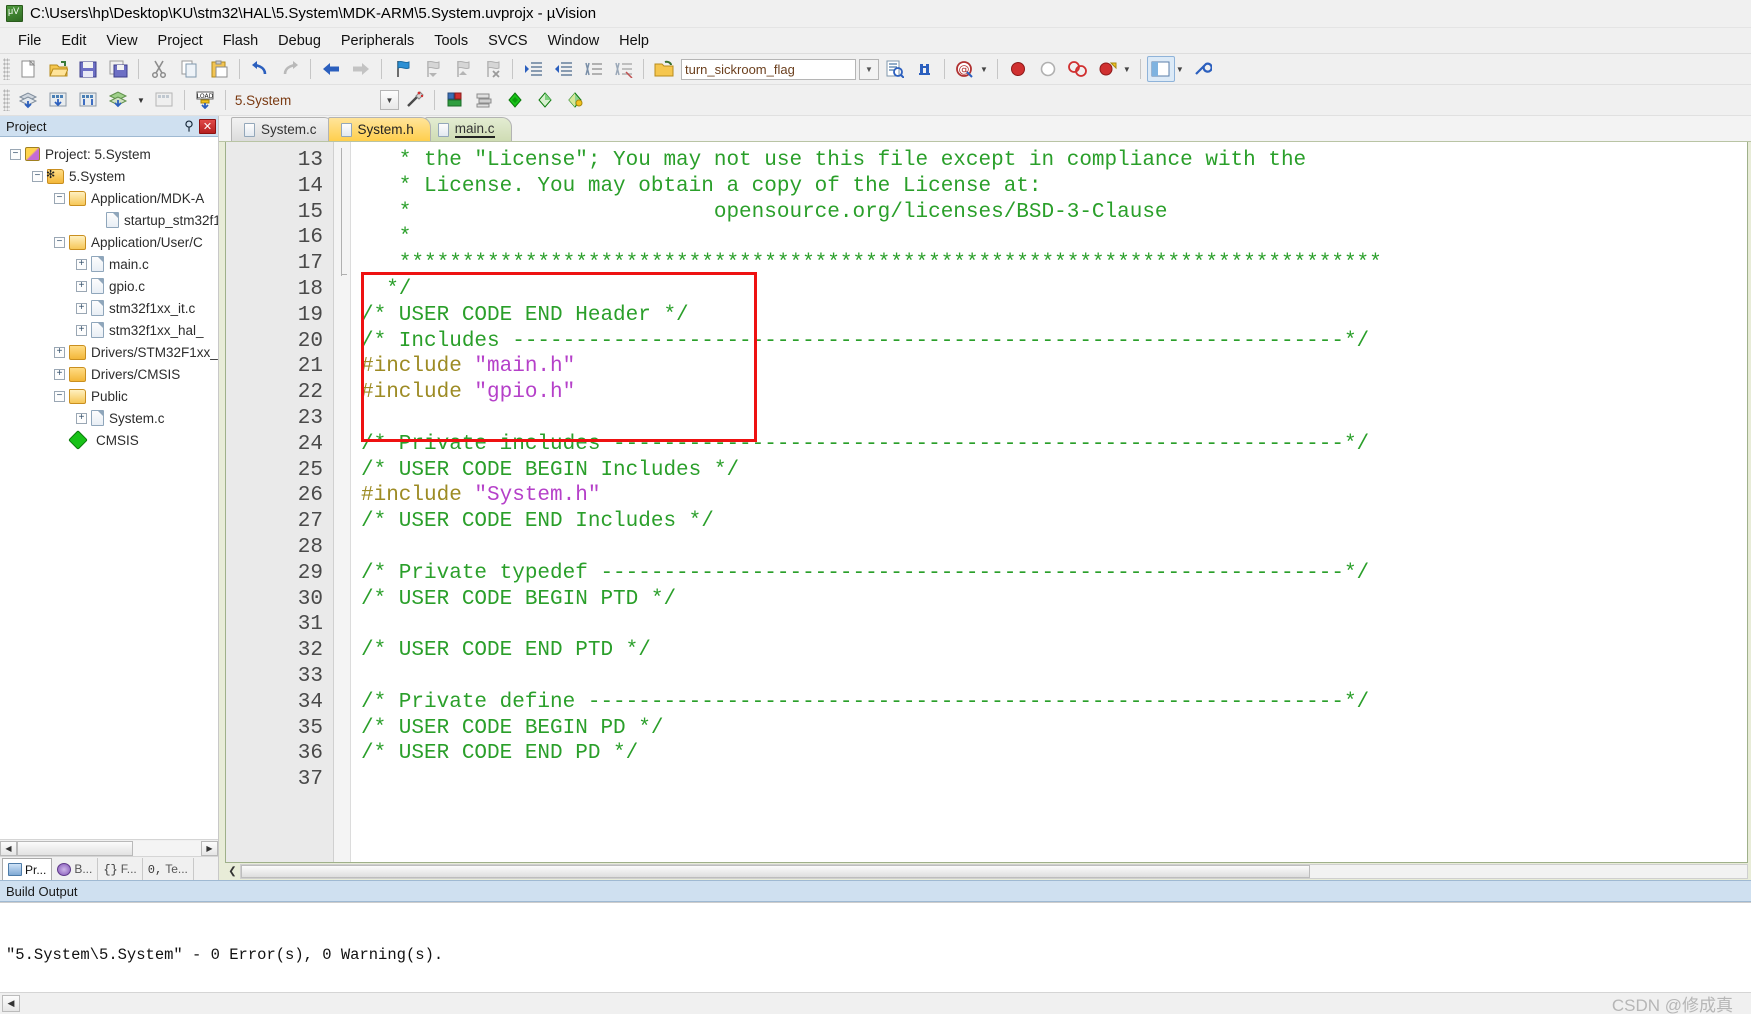 This screenshot has width=1751, height=1014. Describe the element at coordinates (1108, 69) in the screenshot. I see `configure-icon` at that location.